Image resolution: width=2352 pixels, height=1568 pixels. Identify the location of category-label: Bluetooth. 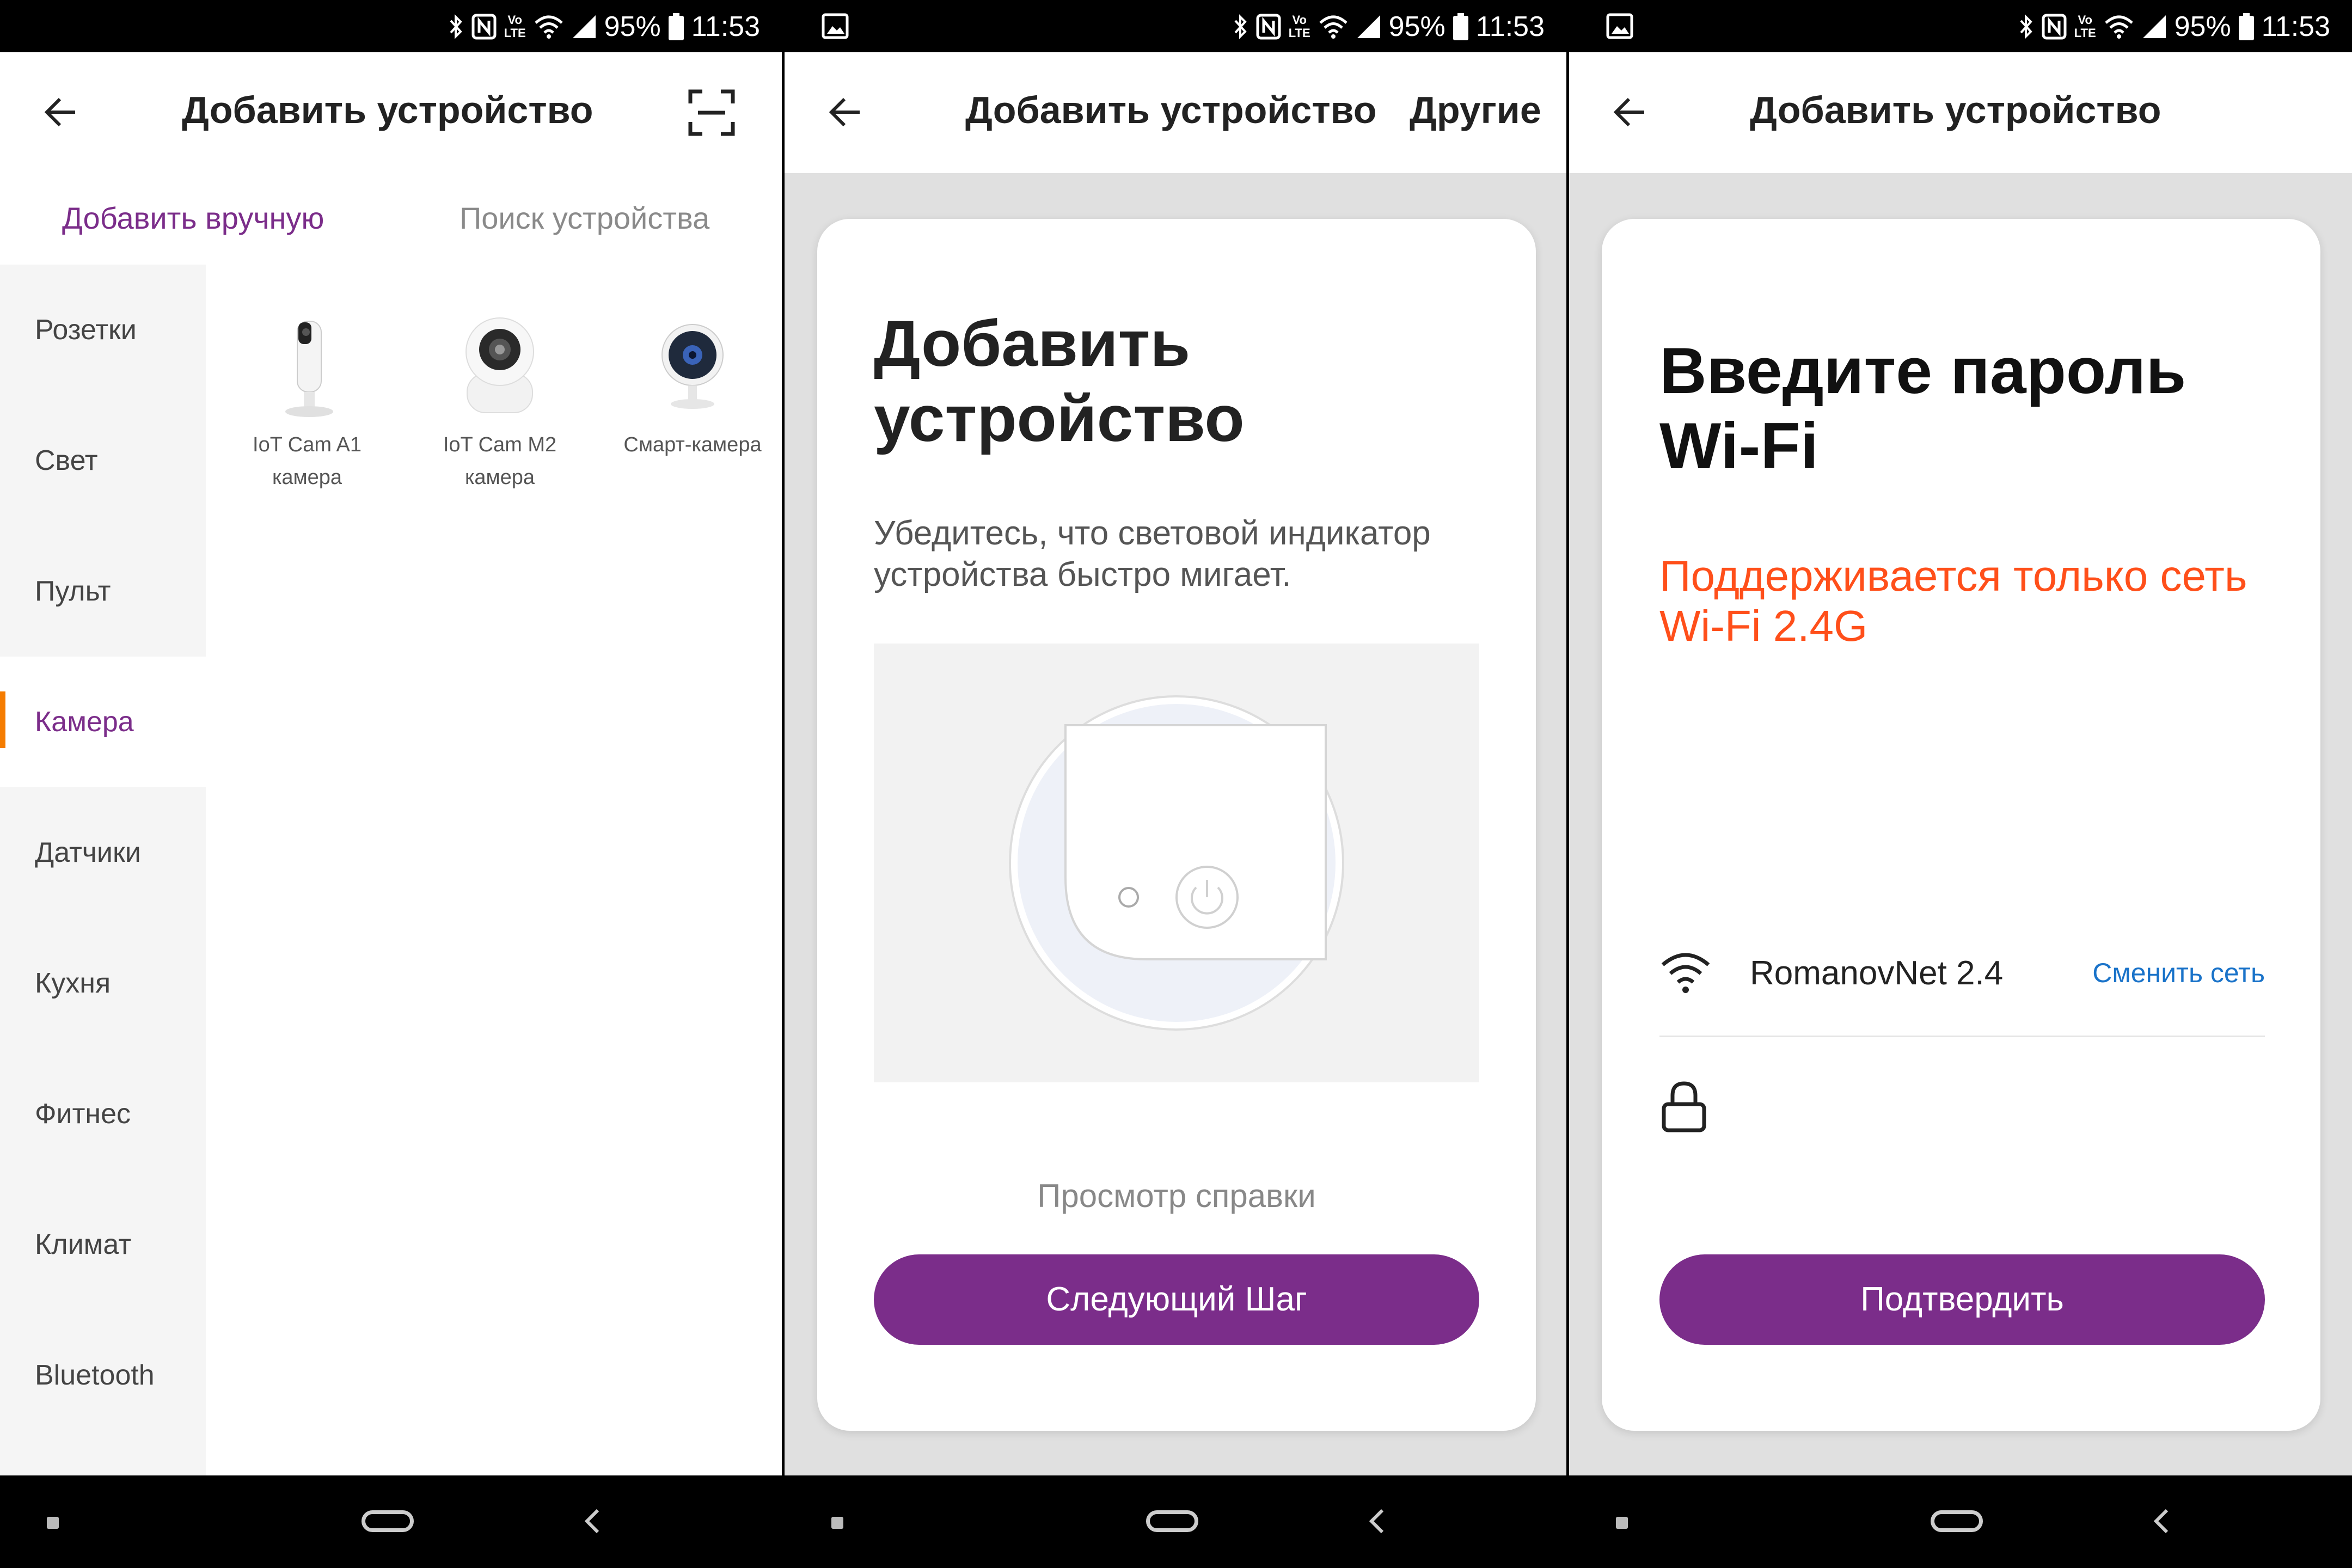
(95, 1375).